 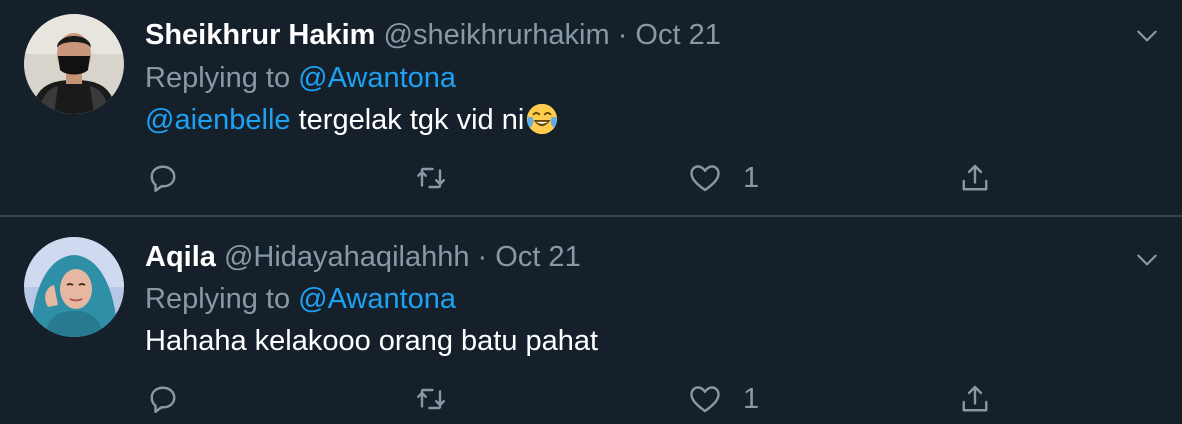 I want to click on display-name: Sheikhrur Hakim, so click(x=260, y=35).